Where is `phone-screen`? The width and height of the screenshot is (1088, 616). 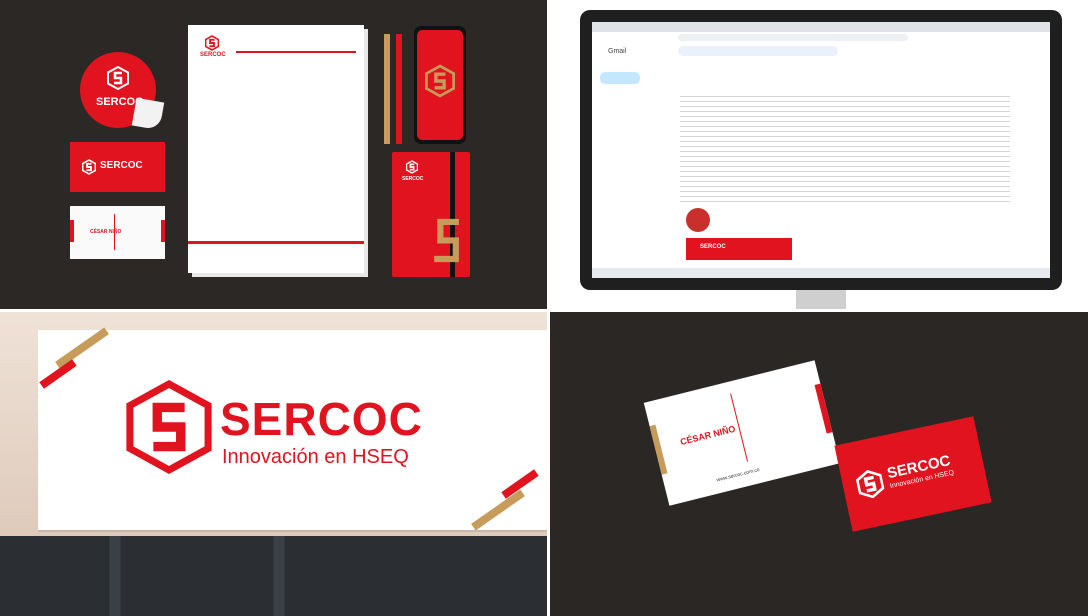
phone-screen is located at coordinates (440, 85).